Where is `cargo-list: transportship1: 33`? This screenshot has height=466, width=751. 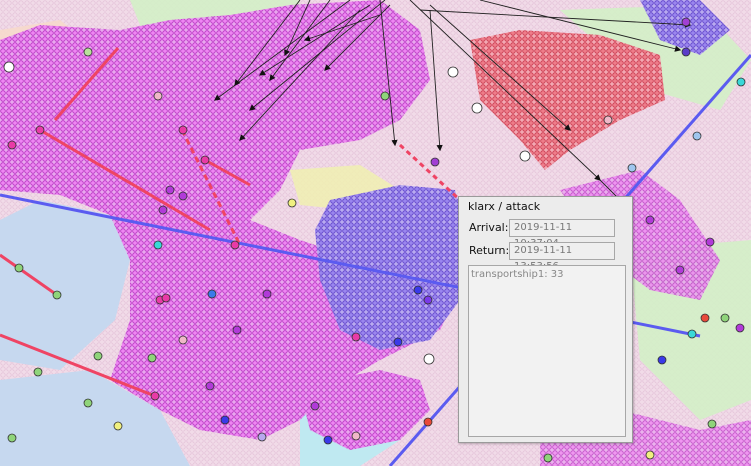 cargo-list: transportship1: 33 is located at coordinates (547, 351).